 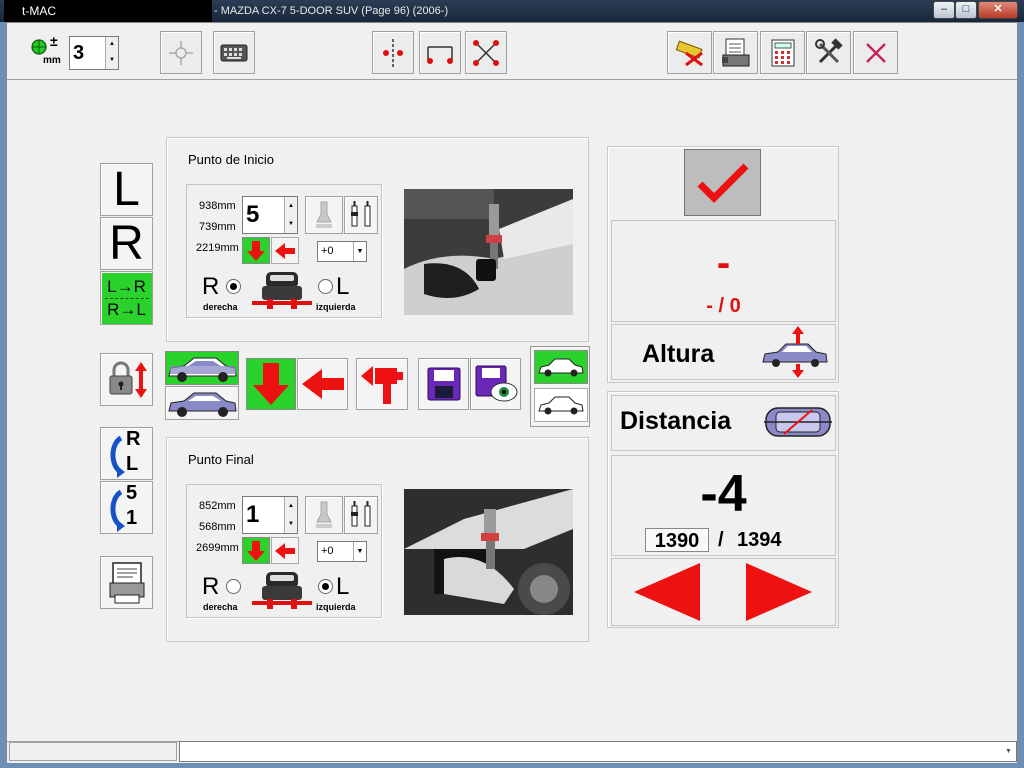 I want to click on swap-rl-bottom: L, so click(x=132, y=464).